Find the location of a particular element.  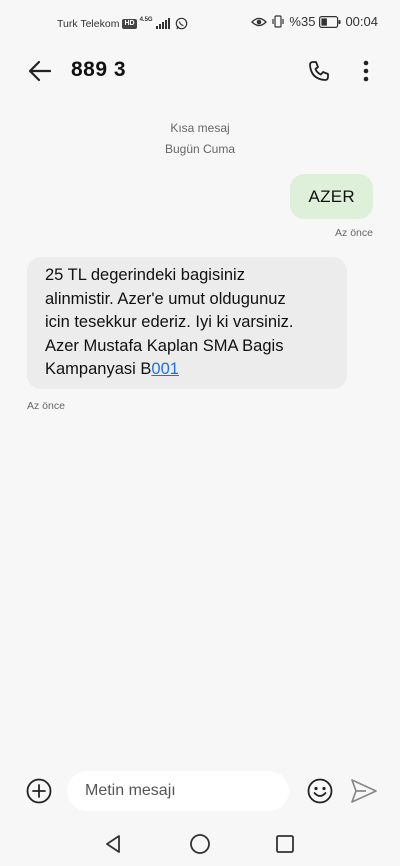

outgoing-message-text: AZER is located at coordinates (331, 196).